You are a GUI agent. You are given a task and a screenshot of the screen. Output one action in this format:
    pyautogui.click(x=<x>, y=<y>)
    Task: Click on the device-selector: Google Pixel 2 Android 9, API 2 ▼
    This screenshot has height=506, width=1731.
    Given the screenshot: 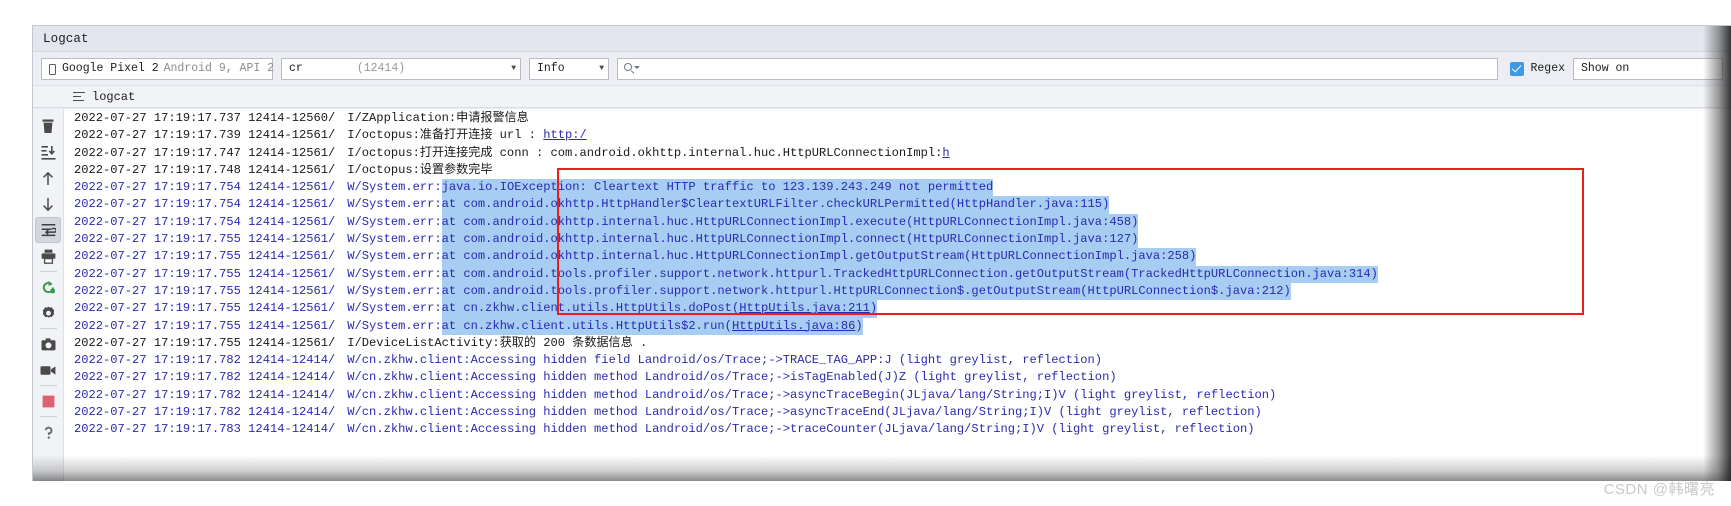 What is the action you would take?
    pyautogui.click(x=165, y=68)
    